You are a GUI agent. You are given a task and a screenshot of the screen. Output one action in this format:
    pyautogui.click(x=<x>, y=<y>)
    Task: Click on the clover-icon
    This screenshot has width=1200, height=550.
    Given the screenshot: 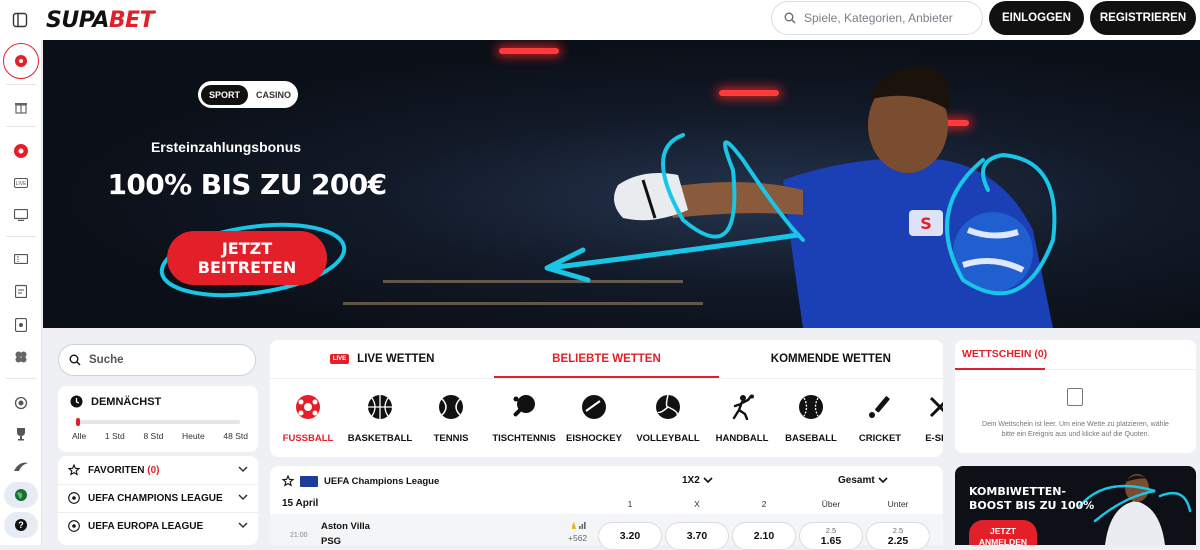 What is the action you would take?
    pyautogui.click(x=21, y=357)
    